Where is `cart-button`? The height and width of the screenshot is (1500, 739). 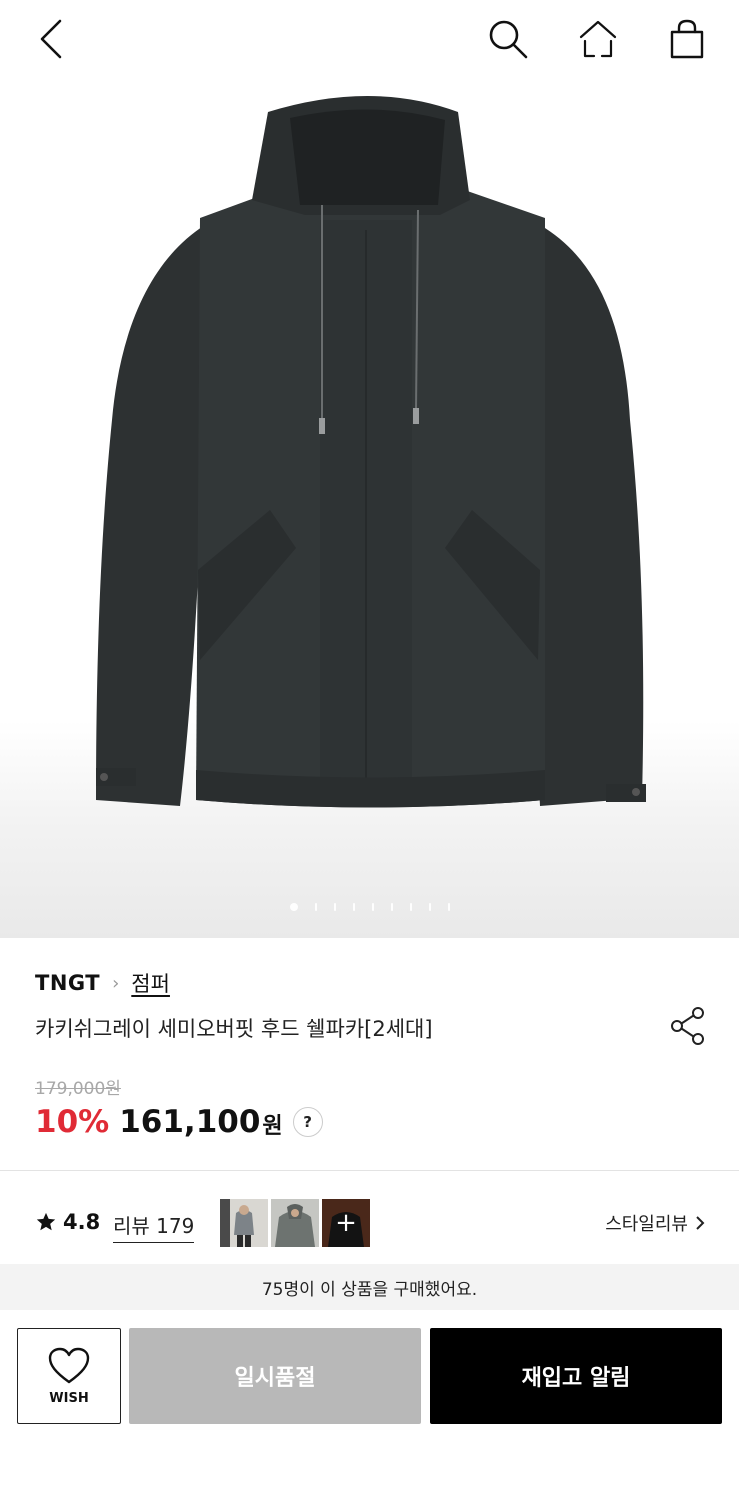 cart-button is located at coordinates (687, 39).